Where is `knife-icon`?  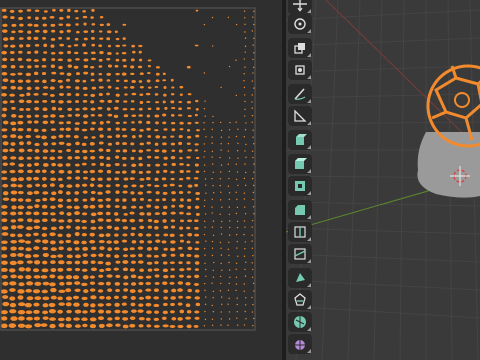 knife-icon is located at coordinates (300, 254).